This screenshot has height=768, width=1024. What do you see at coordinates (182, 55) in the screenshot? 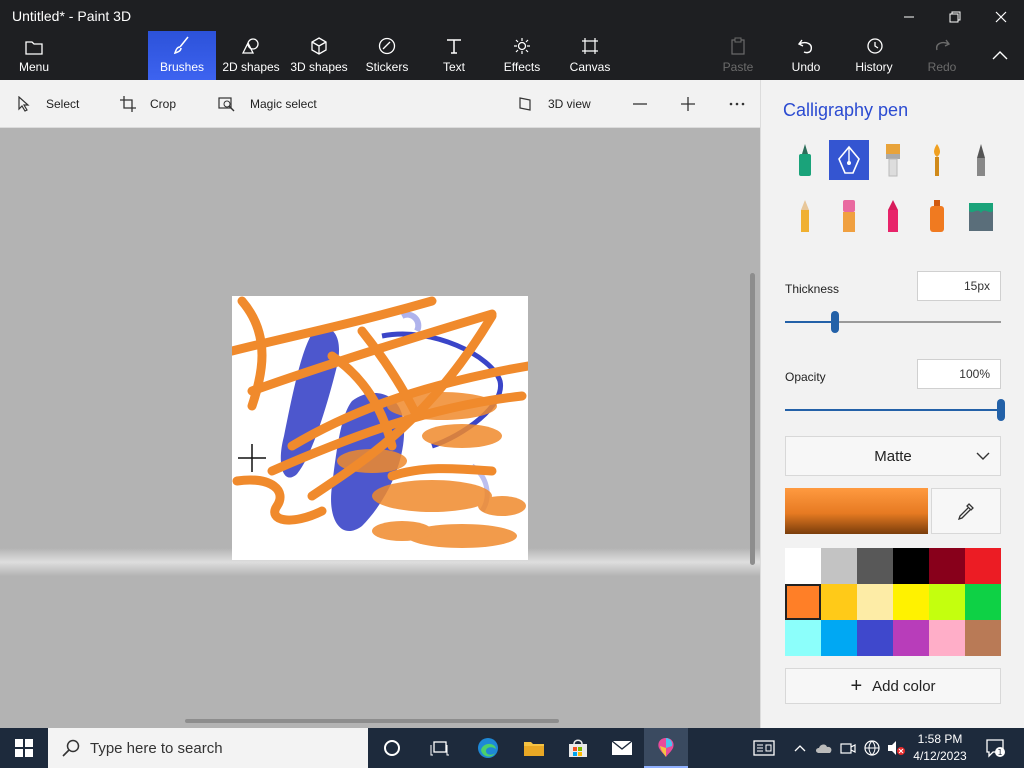
I see `tab-brushes: Brushes` at bounding box center [182, 55].